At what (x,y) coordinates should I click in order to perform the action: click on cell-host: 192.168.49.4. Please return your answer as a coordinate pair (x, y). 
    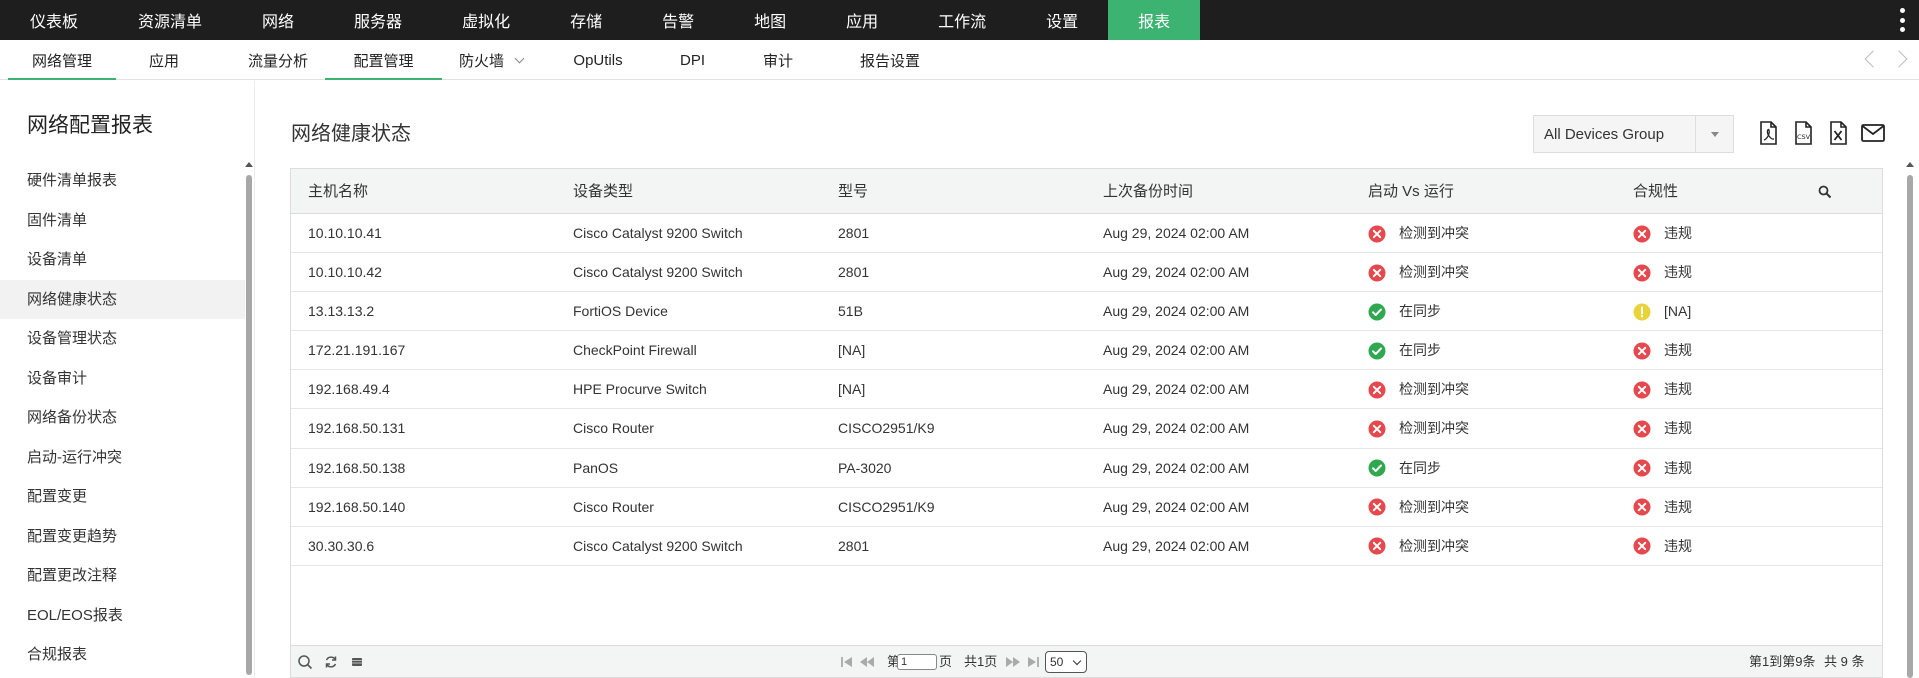
    Looking at the image, I should click on (349, 389).